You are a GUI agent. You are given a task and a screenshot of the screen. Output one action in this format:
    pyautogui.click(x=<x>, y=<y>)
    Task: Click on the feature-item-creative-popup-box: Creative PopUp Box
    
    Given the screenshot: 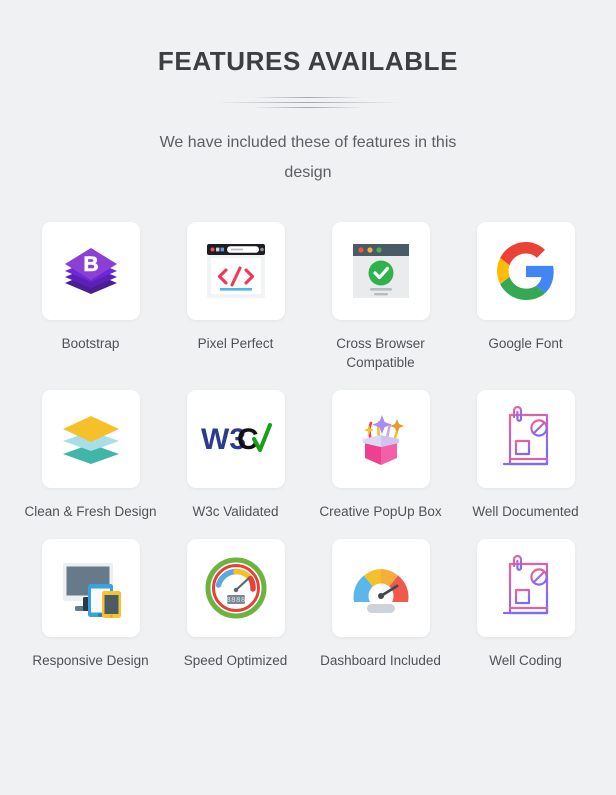 What is the action you would take?
    pyautogui.click(x=380, y=455)
    